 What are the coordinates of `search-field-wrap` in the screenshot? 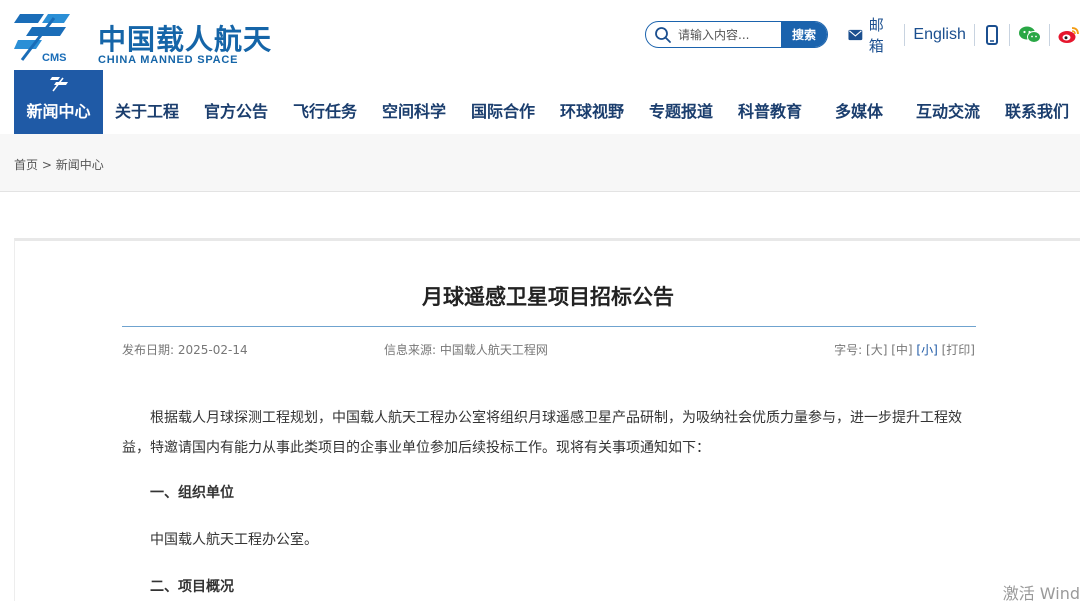 It's located at (713, 34).